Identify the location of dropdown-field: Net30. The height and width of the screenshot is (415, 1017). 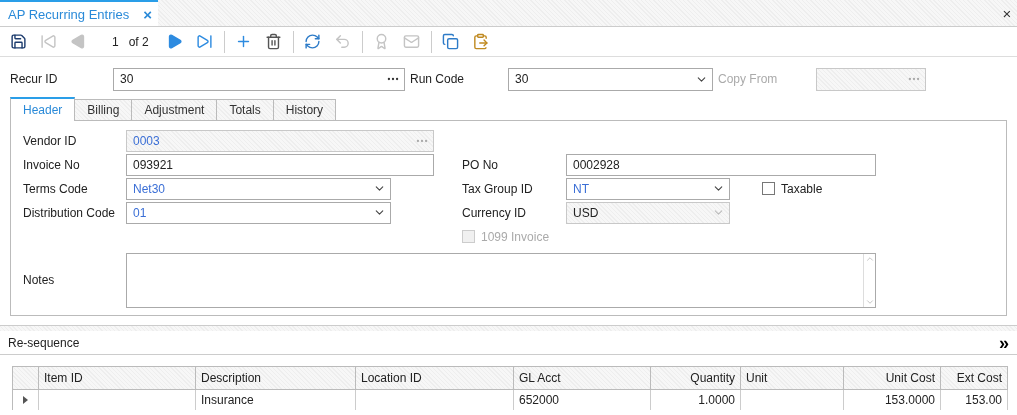
(258, 188).